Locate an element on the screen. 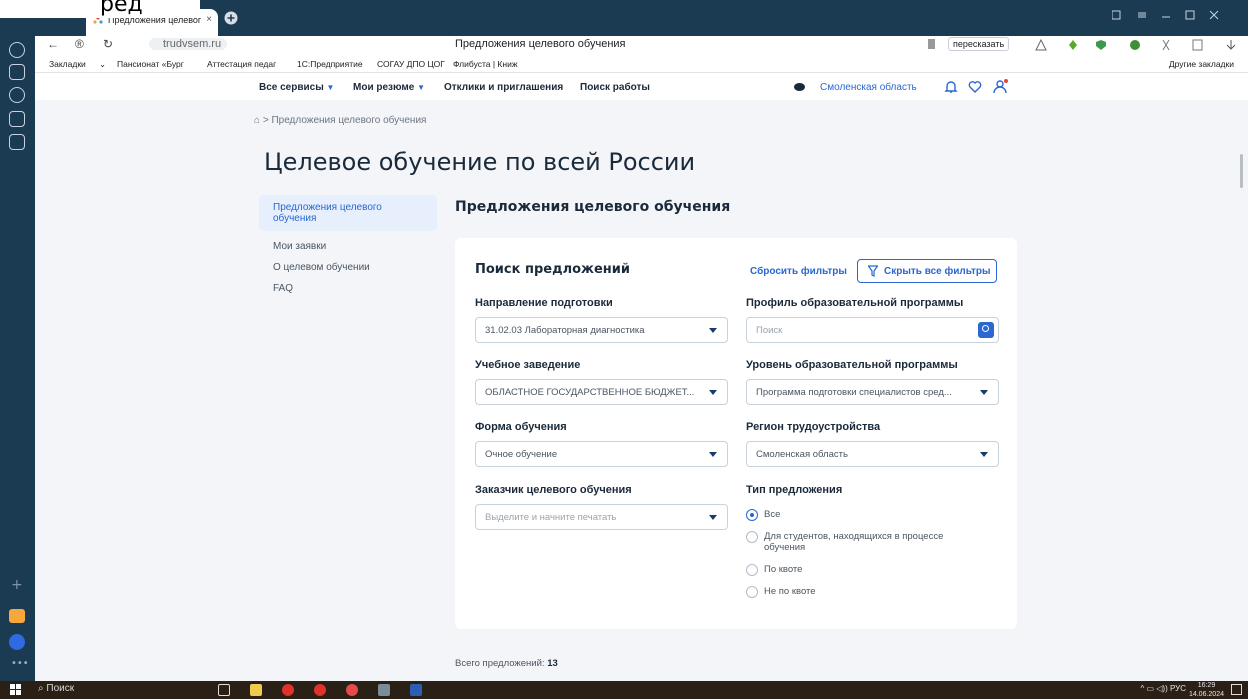 The height and width of the screenshot is (699, 1248). offer-type-radio-quota: По квоте is located at coordinates (866, 571).